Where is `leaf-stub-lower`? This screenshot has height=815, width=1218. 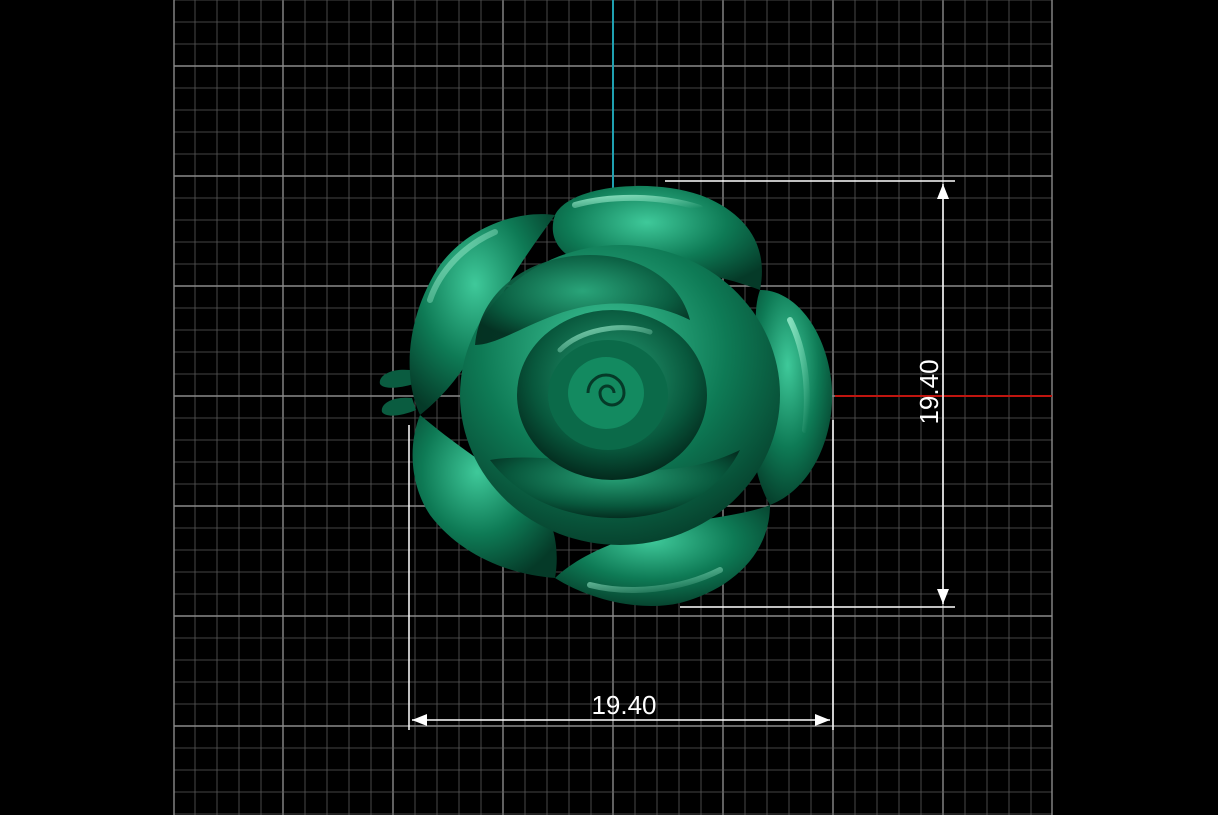
leaf-stub-lower is located at coordinates (398, 406).